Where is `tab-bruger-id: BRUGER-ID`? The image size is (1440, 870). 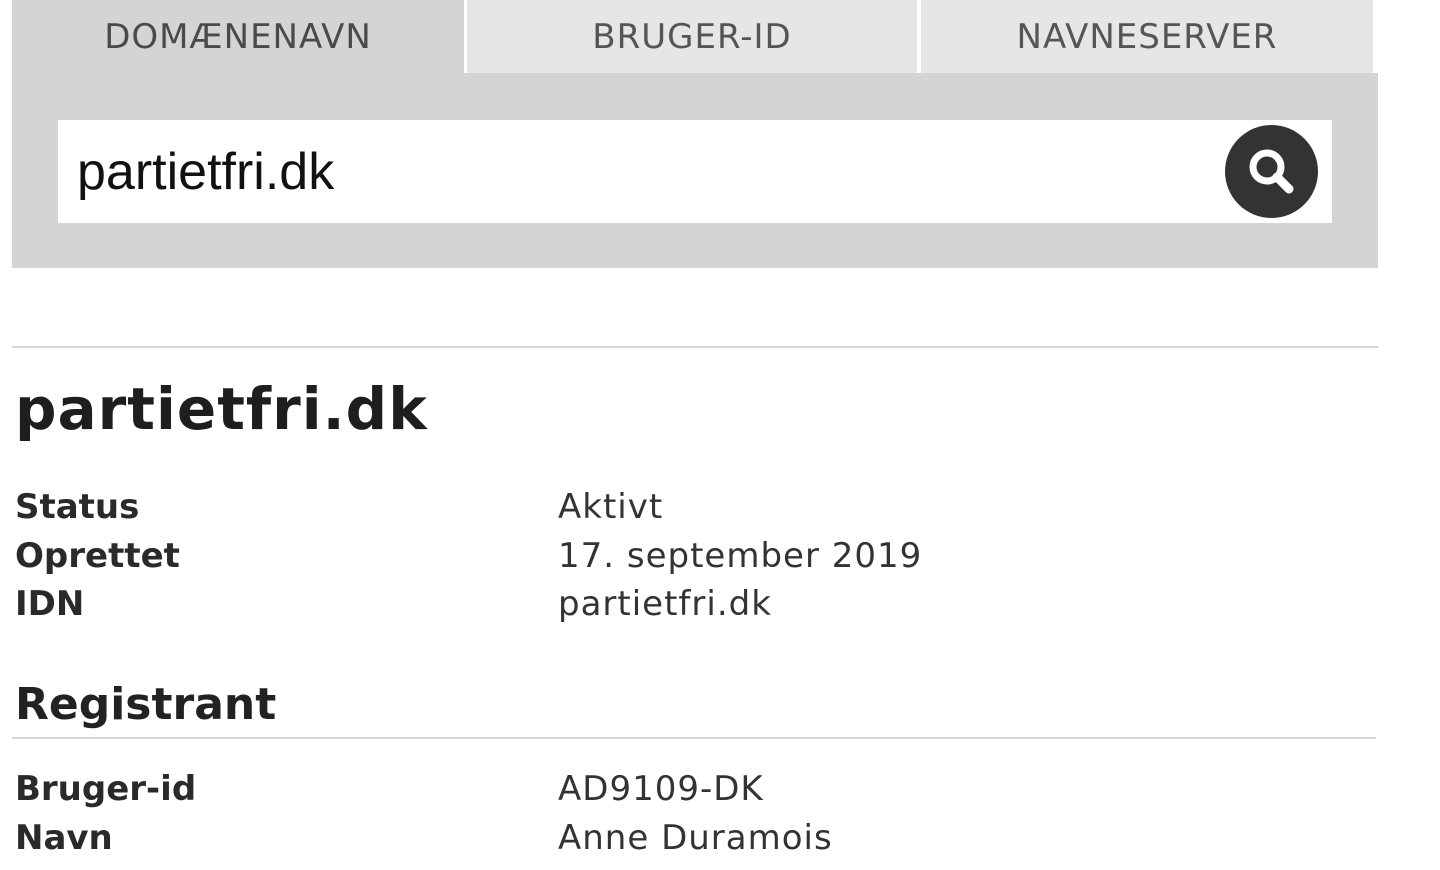 tab-bruger-id: BRUGER-ID is located at coordinates (692, 36).